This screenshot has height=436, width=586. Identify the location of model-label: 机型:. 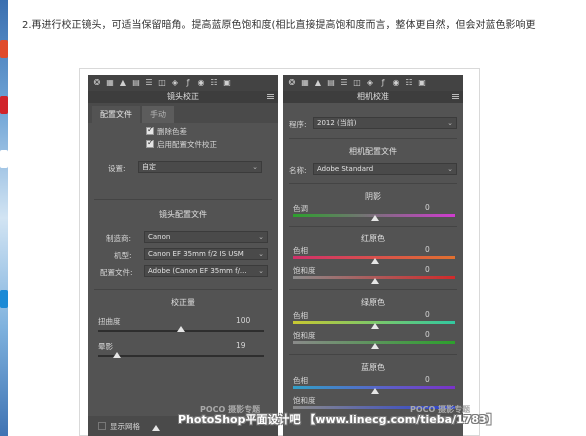
(123, 255).